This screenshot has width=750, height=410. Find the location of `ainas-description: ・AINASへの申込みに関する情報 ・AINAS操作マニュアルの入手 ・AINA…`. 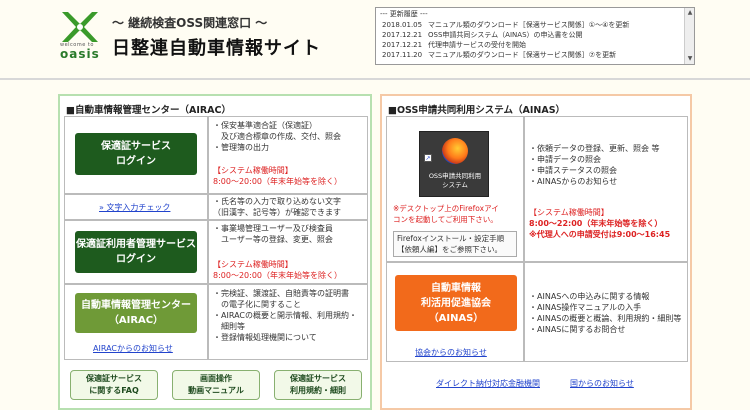

ainas-description: ・AINASへの申込みに関する情報 ・AINAS操作マニュアルの入手 ・AINA… is located at coordinates (605, 313).